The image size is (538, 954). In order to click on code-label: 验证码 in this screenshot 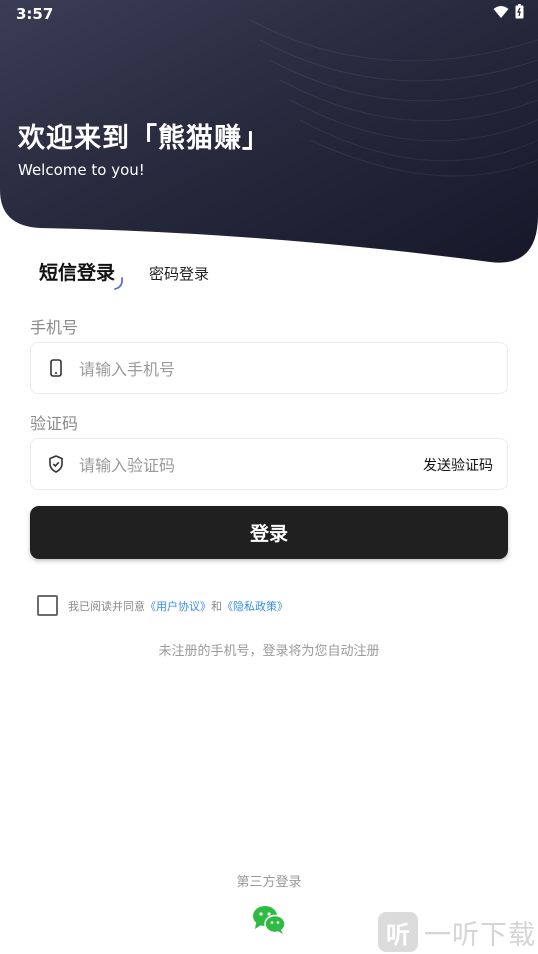, I will do `click(54, 423)`.